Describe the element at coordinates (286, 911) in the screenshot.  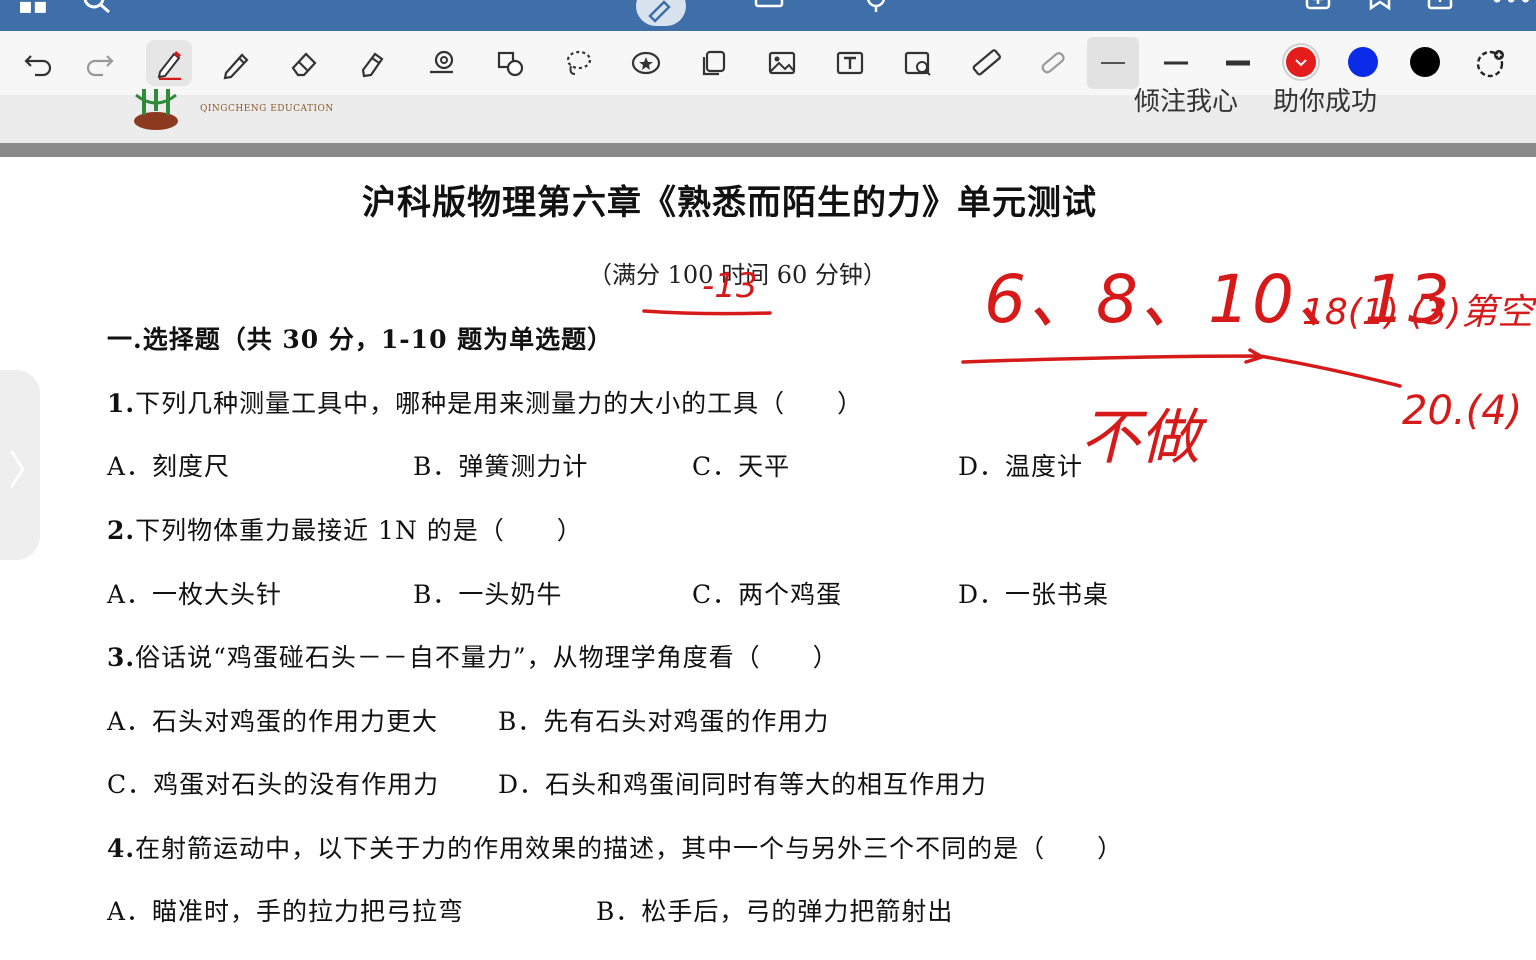
I see `option: A．瞄准时，手的拉力把弓拉弯` at that location.